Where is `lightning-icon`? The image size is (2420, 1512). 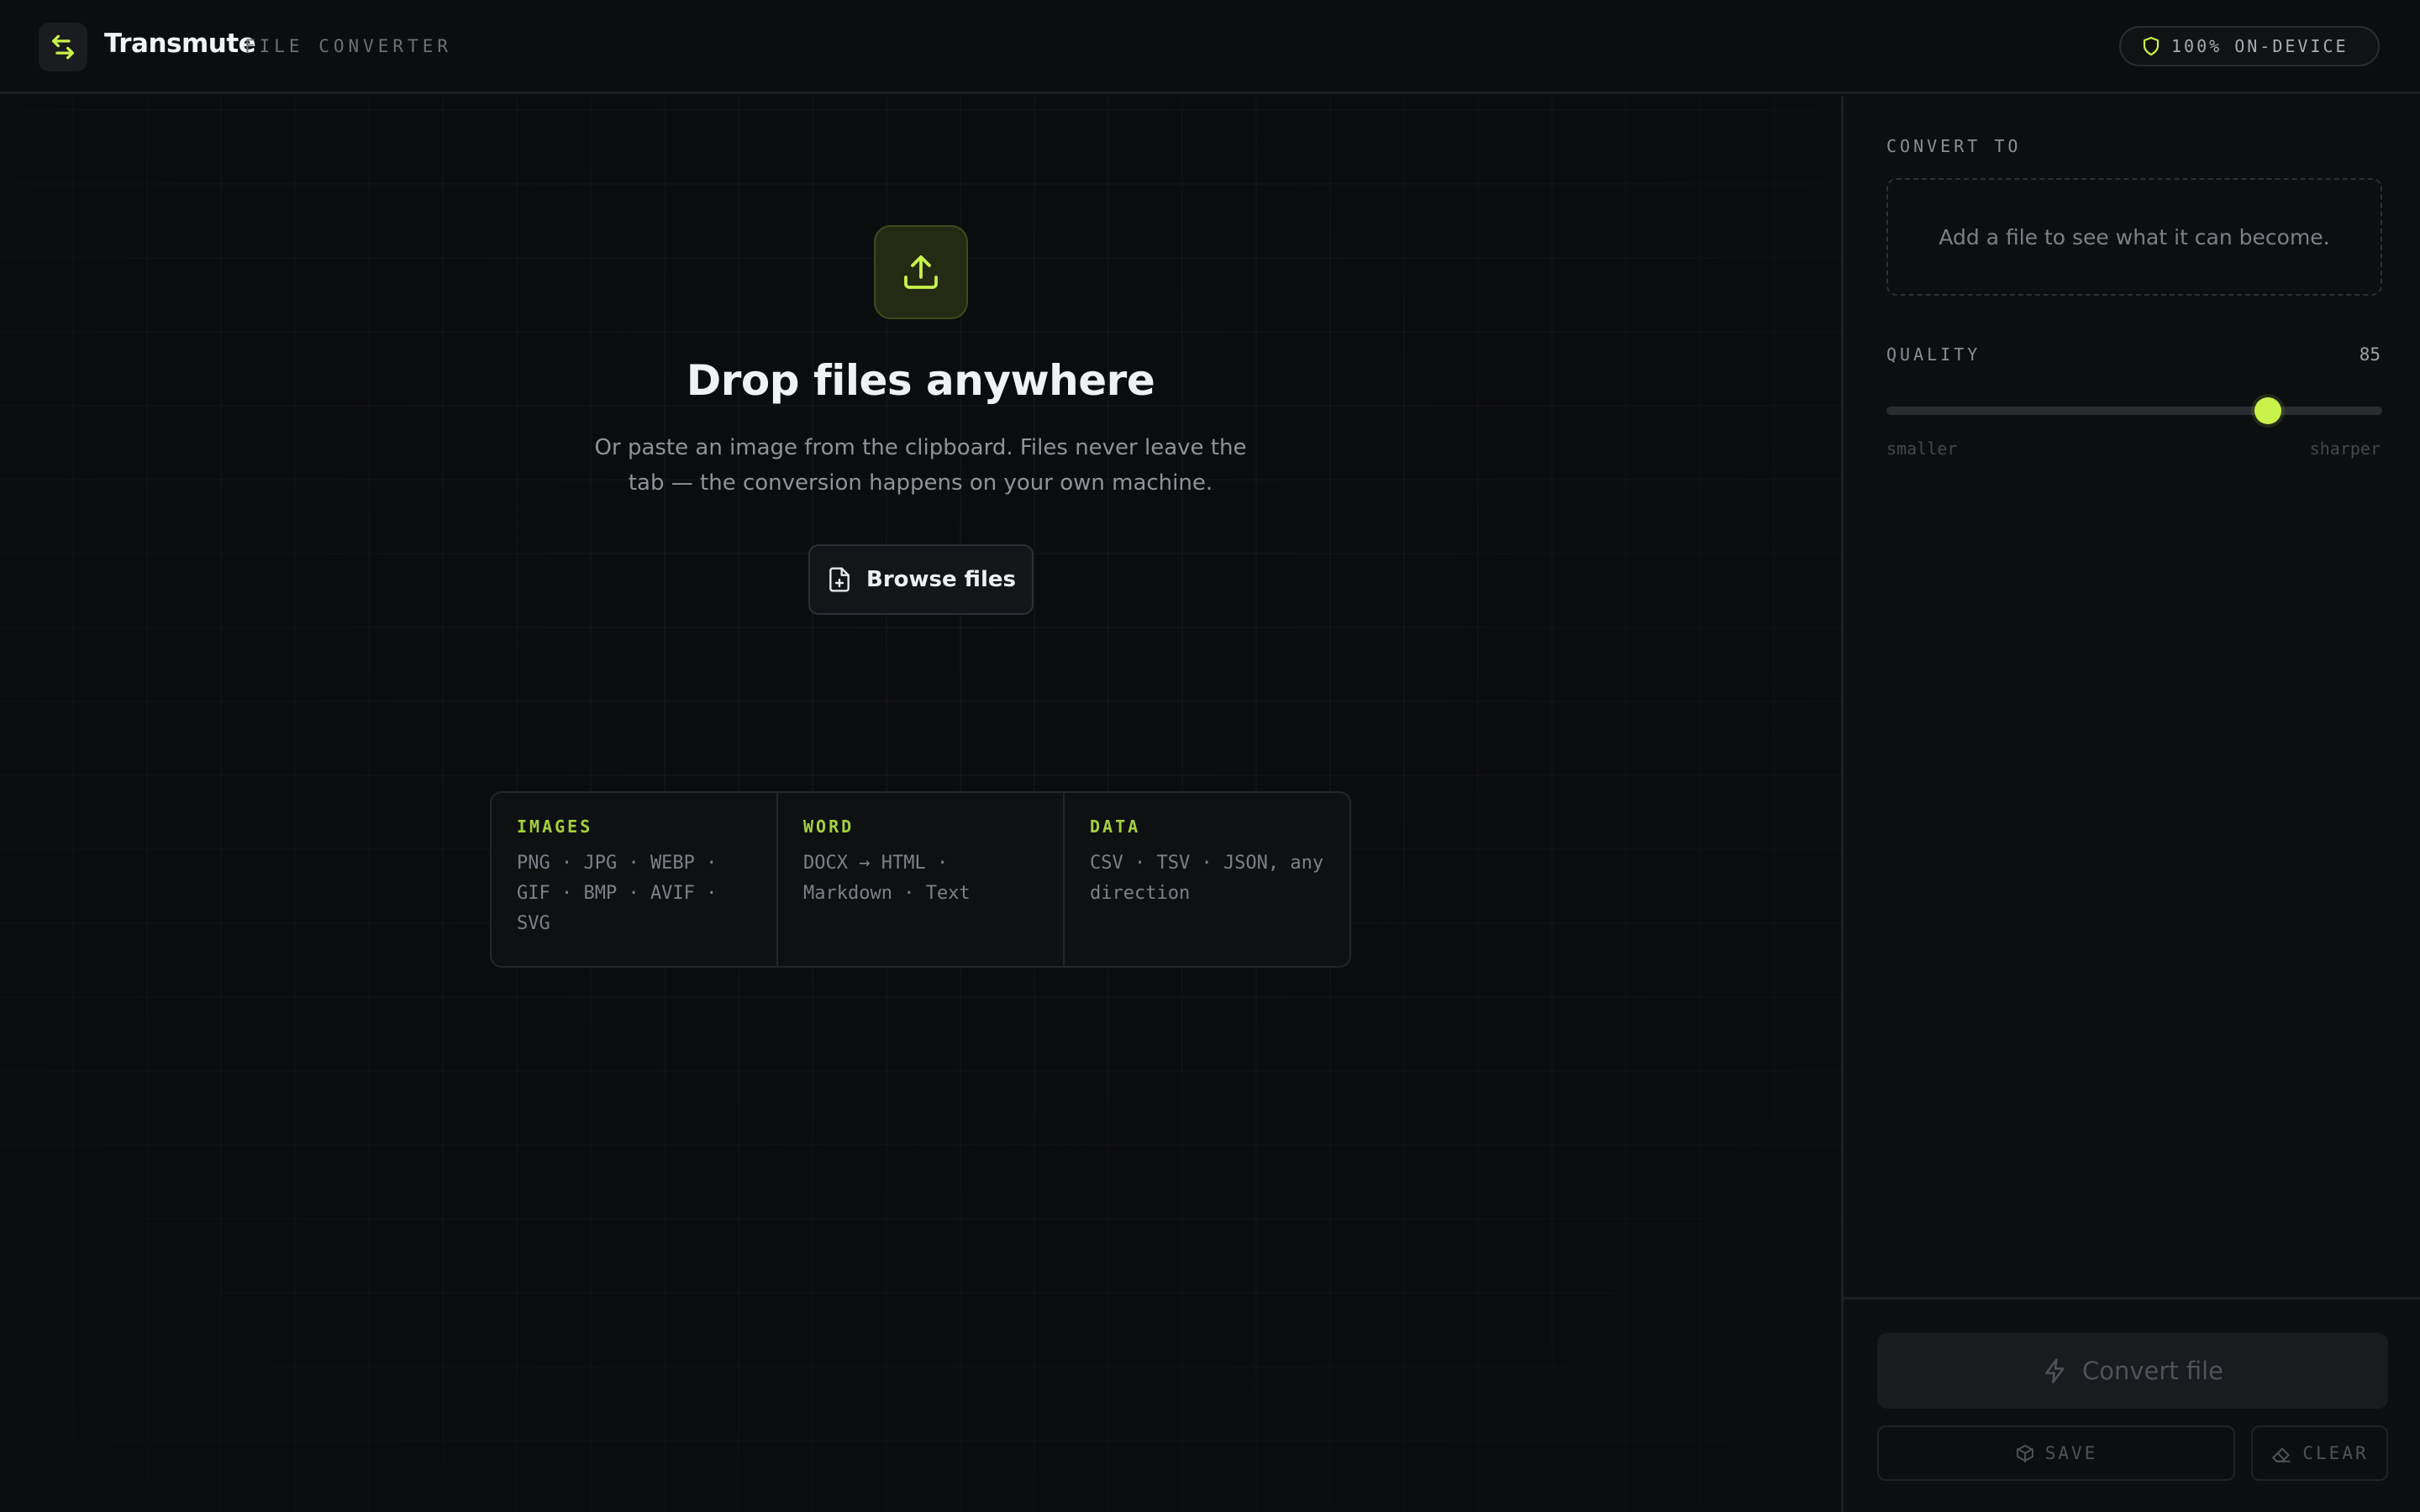
lightning-icon is located at coordinates (2055, 1370).